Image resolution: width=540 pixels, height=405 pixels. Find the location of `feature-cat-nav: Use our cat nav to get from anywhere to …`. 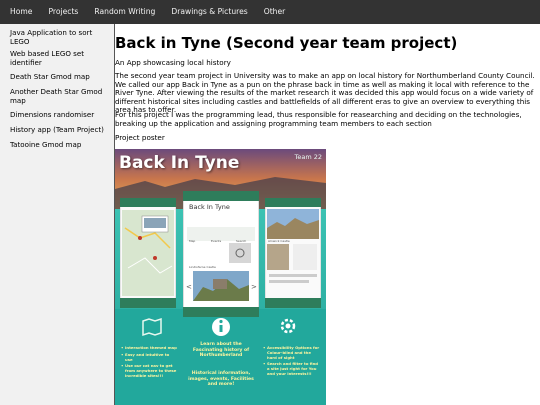

feature-cat-nav: Use our cat nav to get from anywhere to … is located at coordinates (149, 370).